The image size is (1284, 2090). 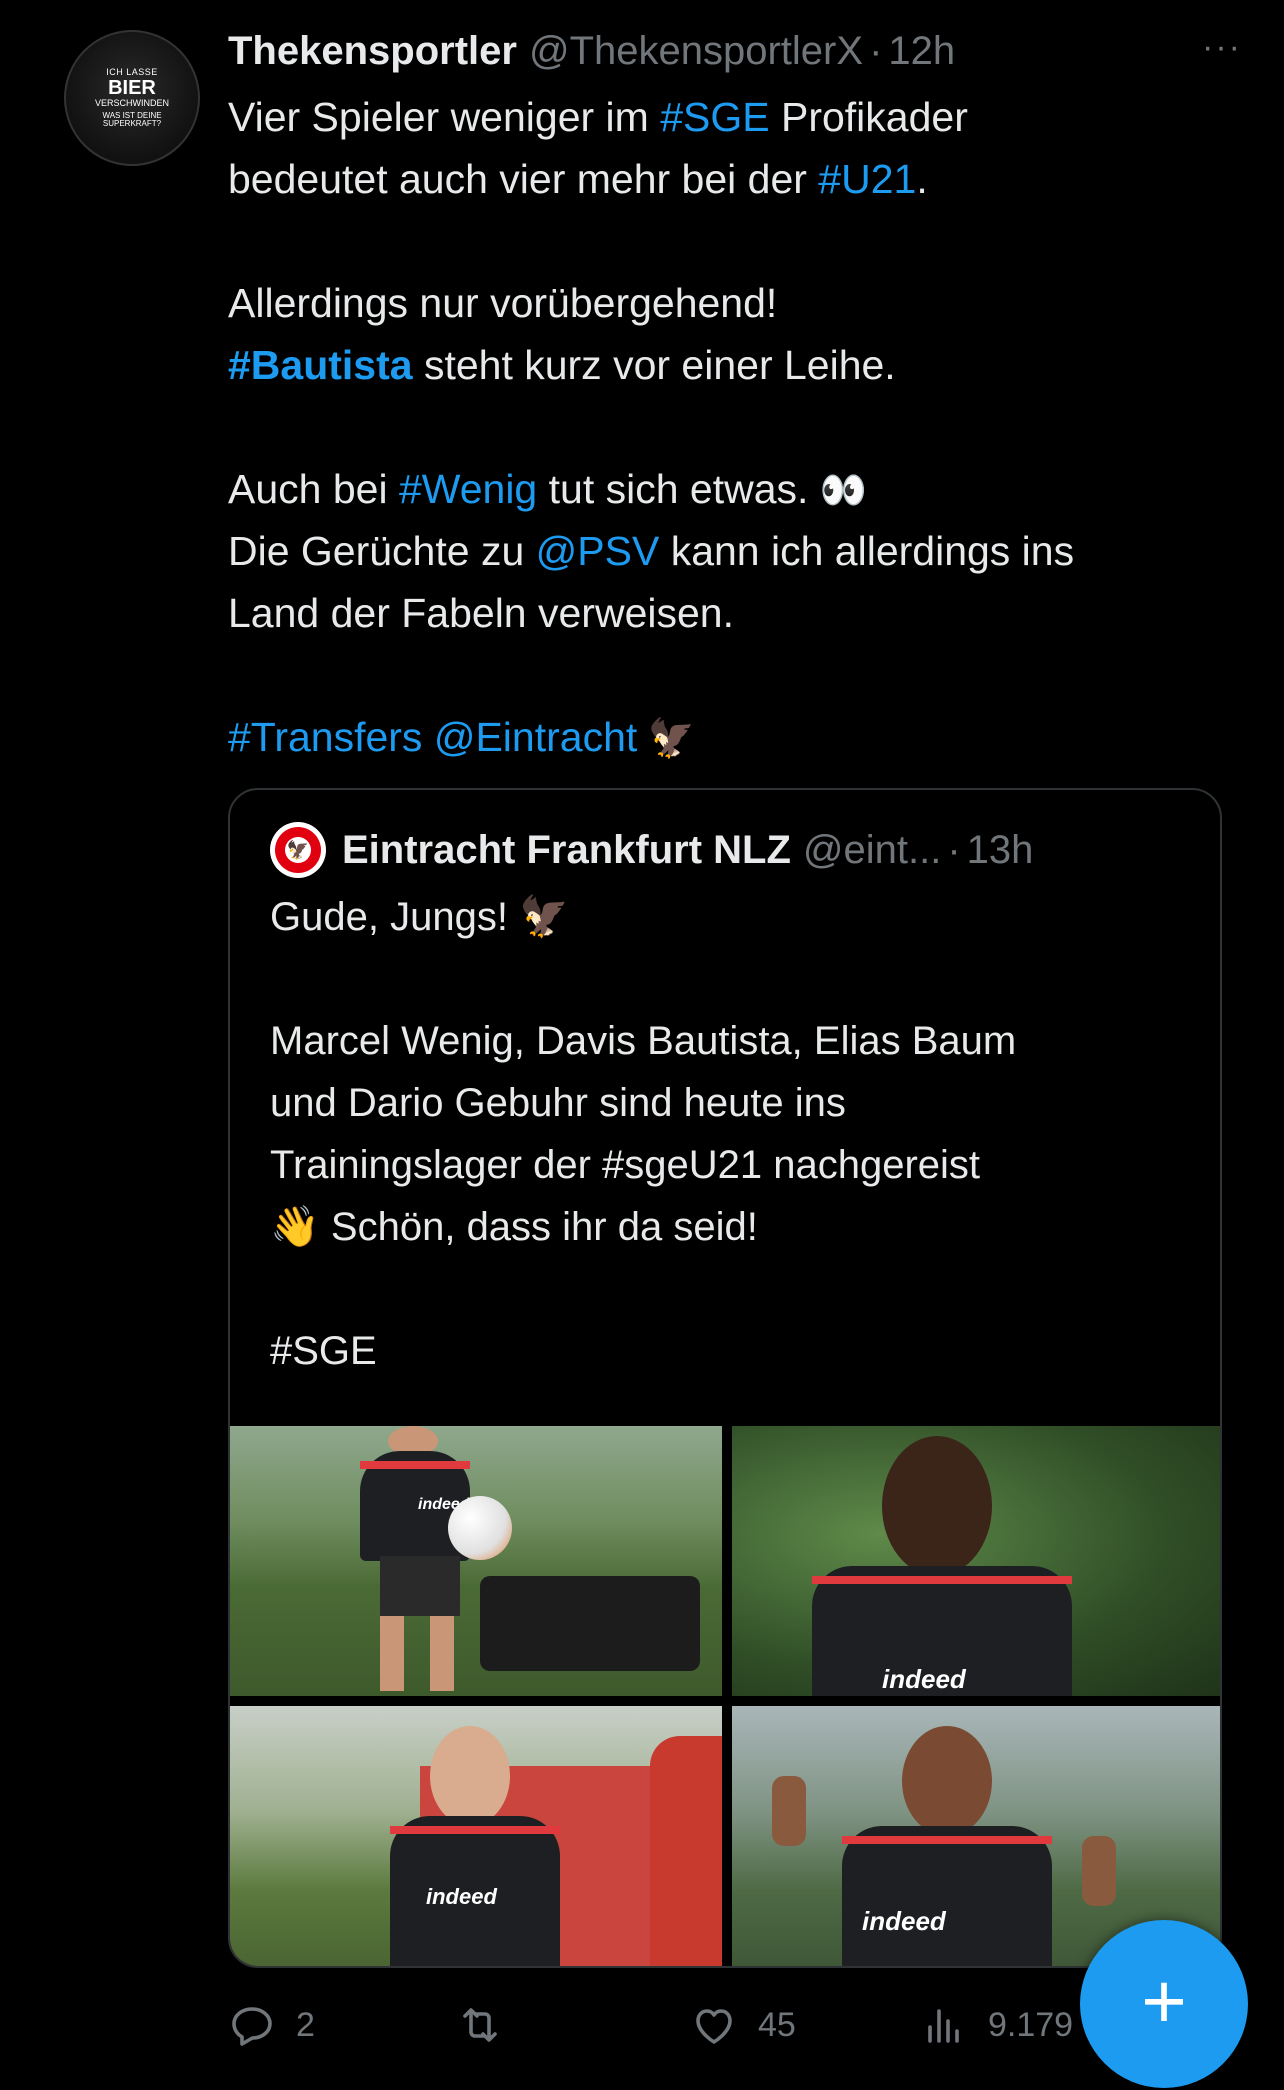 I want to click on eyes-emoji: 👀, so click(x=843, y=491).